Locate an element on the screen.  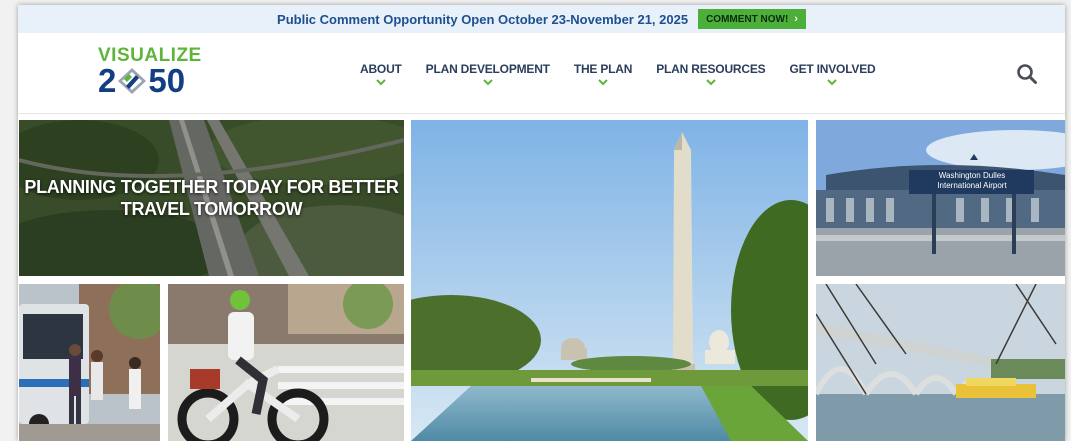
tile-ebike-rider is located at coordinates (286, 362).